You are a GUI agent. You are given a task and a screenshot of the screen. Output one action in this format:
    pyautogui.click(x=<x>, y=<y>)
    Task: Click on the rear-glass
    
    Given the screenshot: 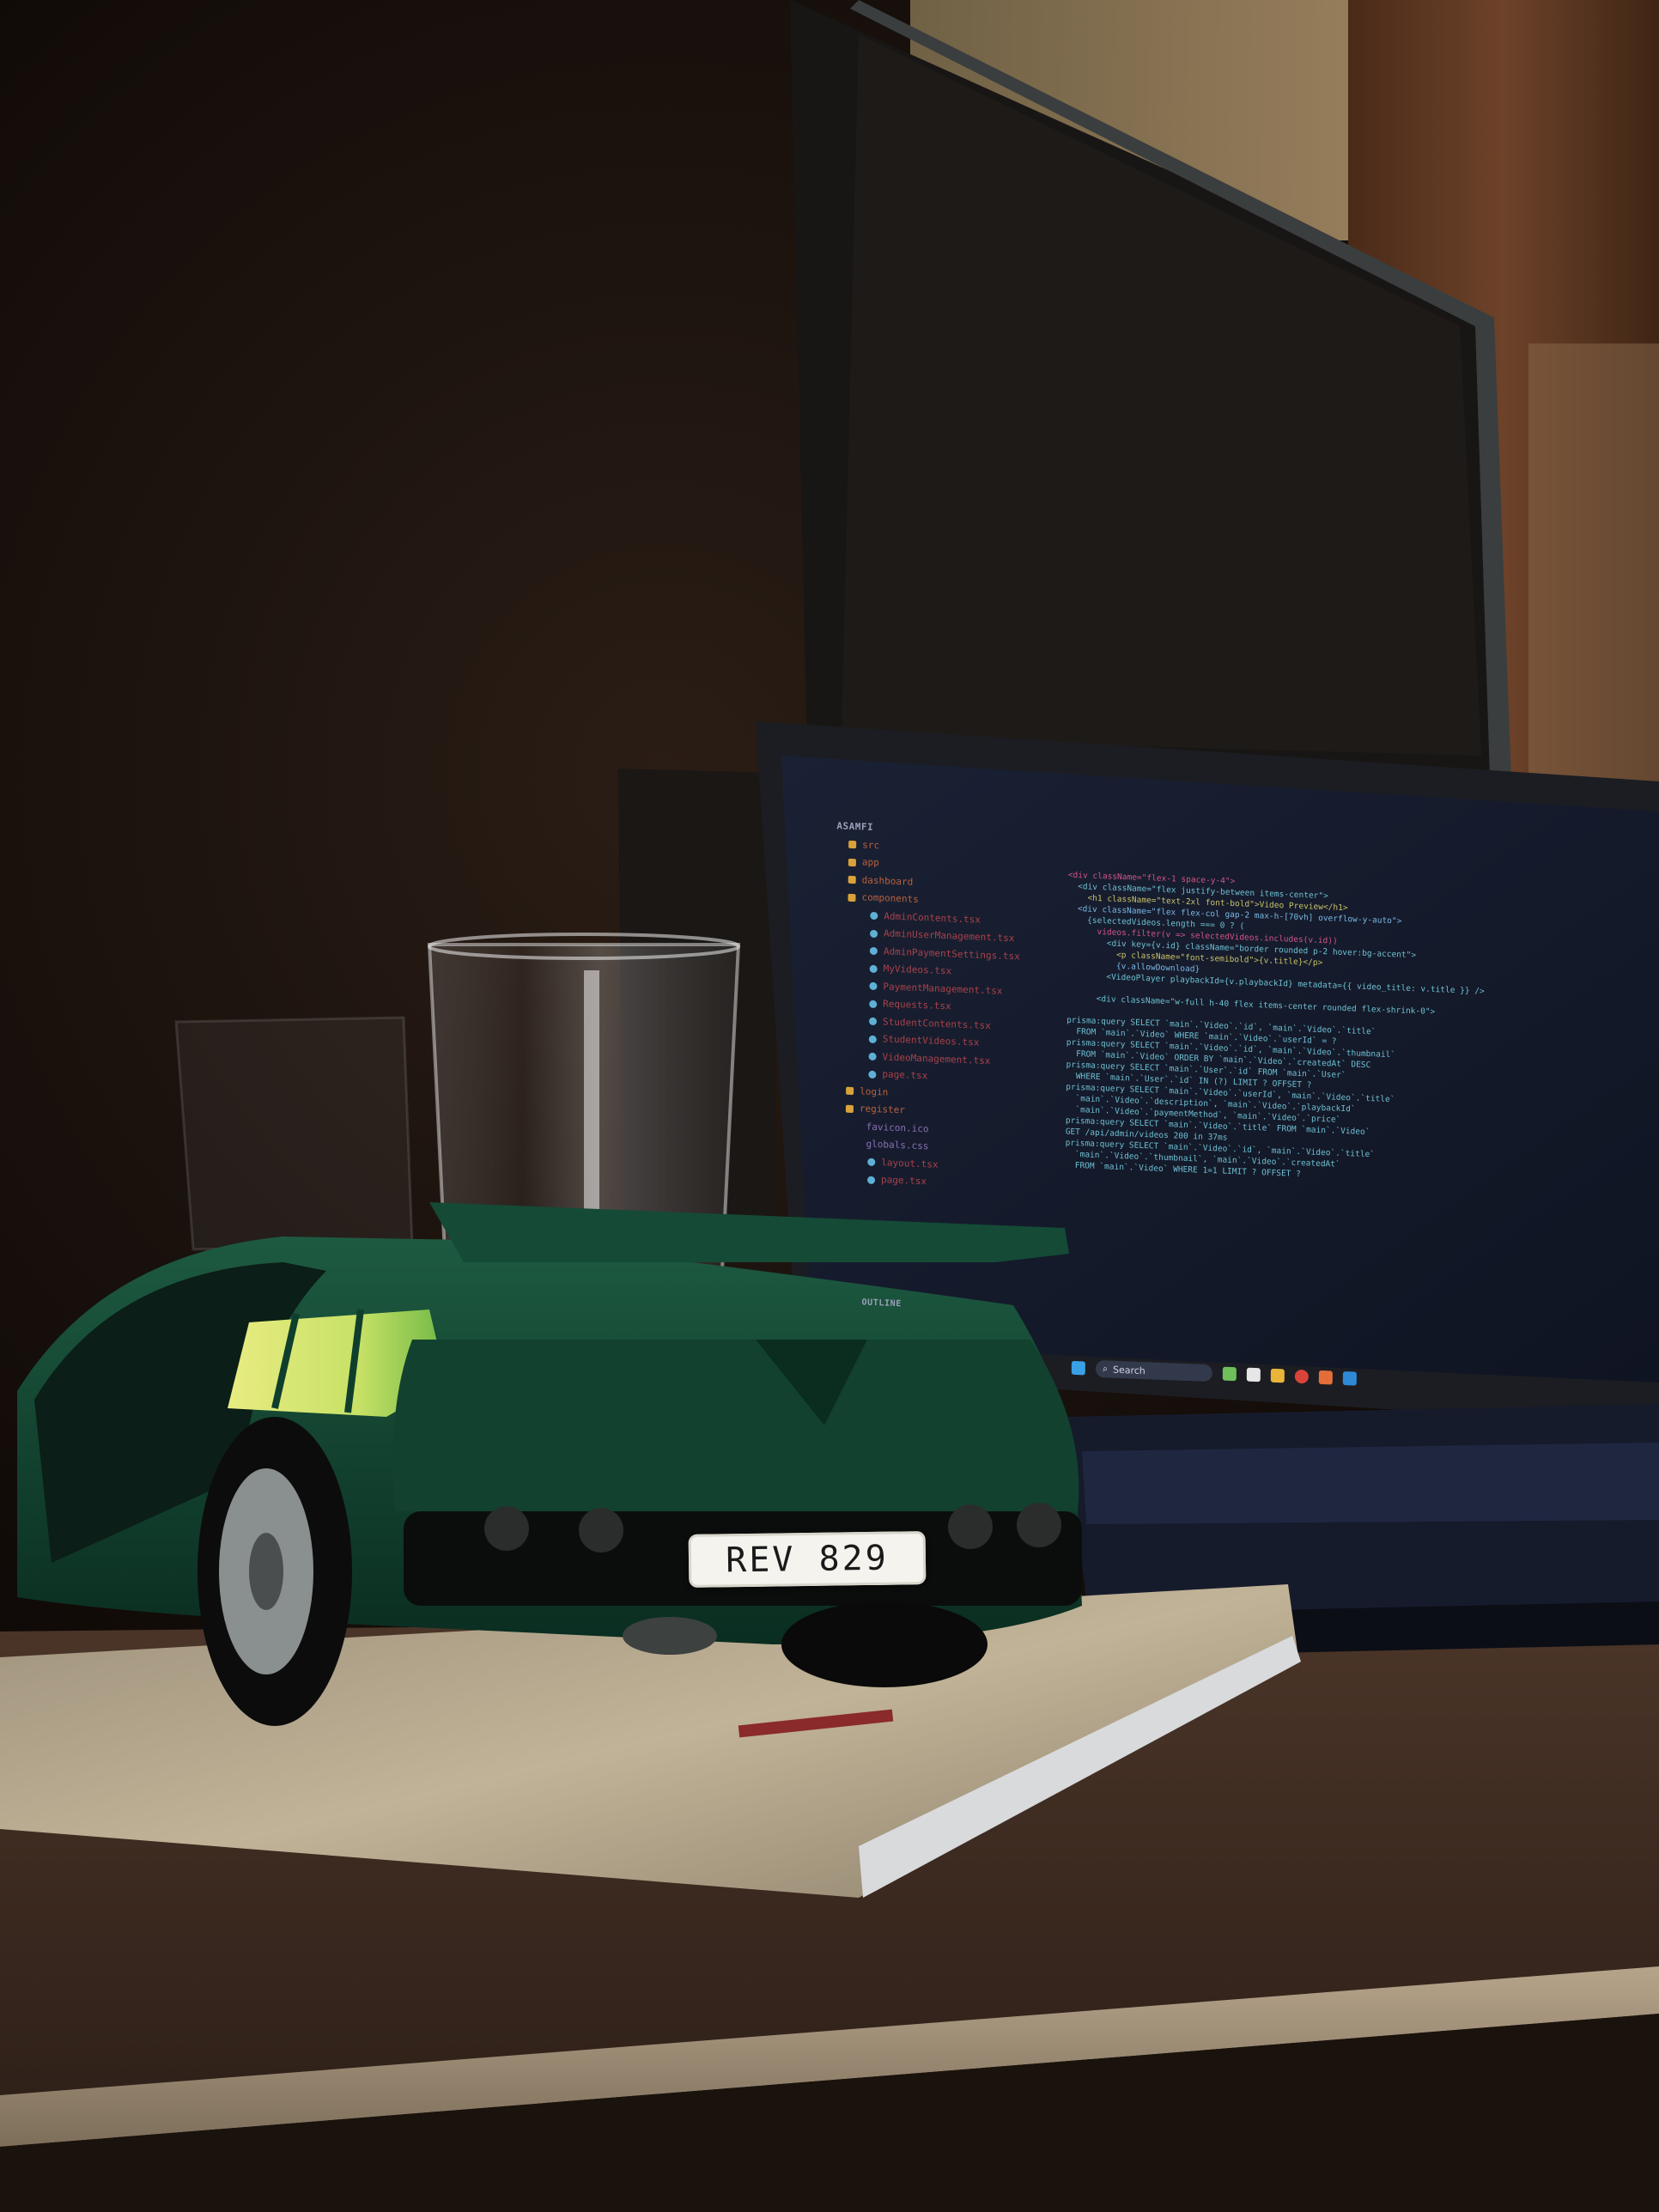 What is the action you would take?
    pyautogui.click(x=294, y=1133)
    